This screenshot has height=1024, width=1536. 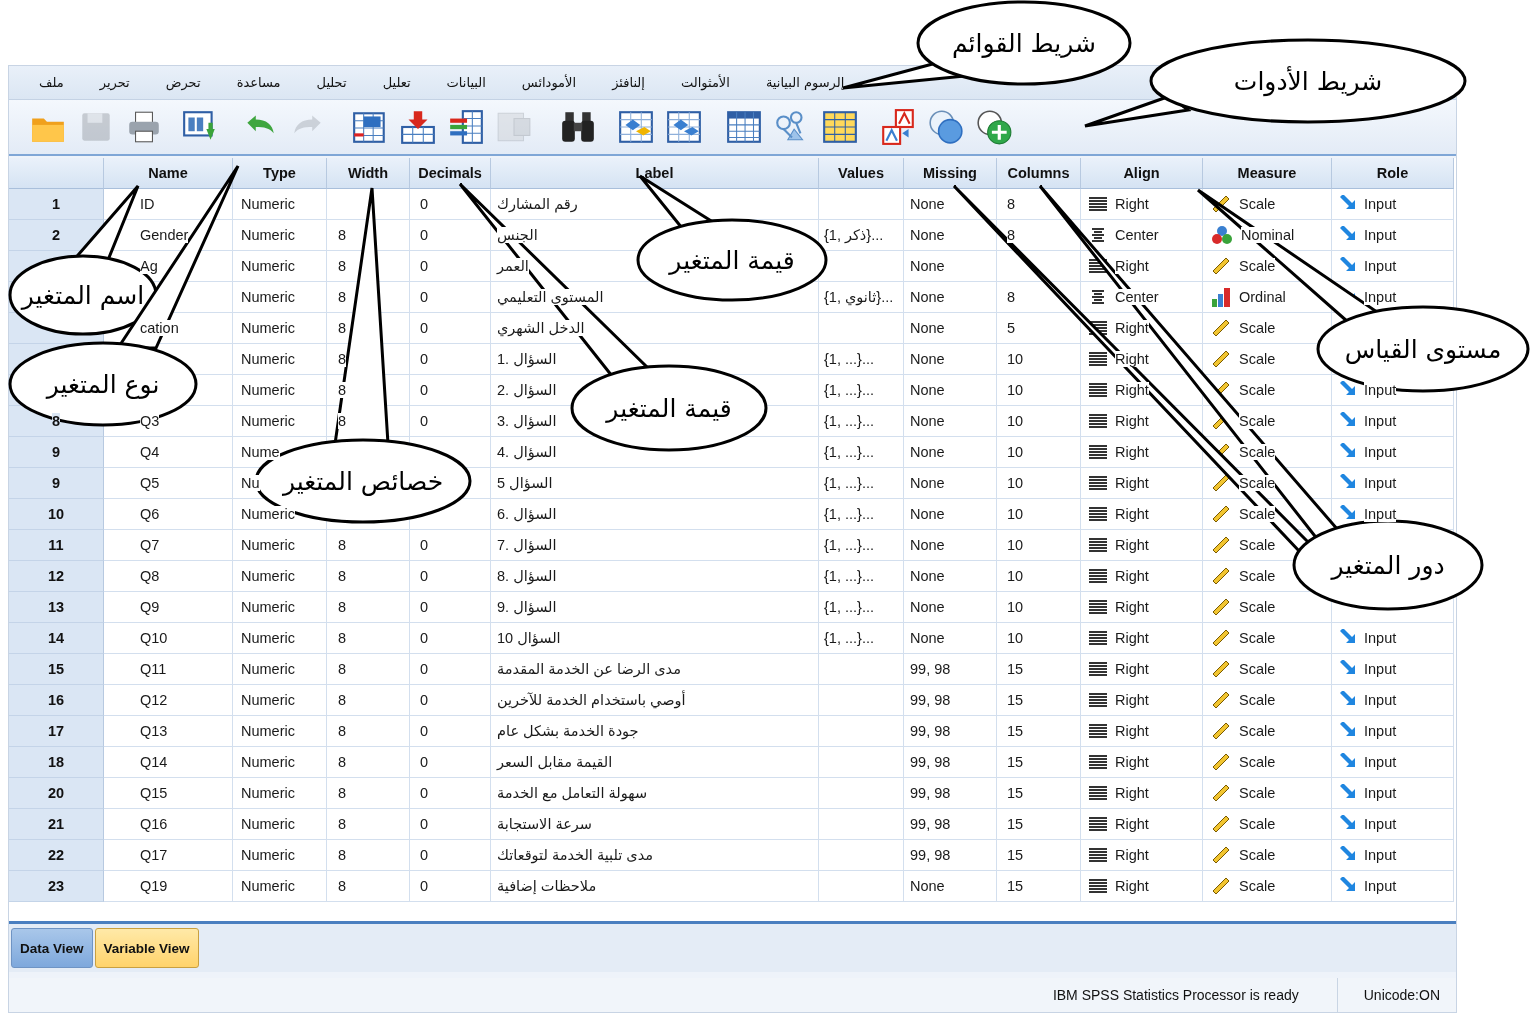 I want to click on row-header: 18, so click(x=56, y=762).